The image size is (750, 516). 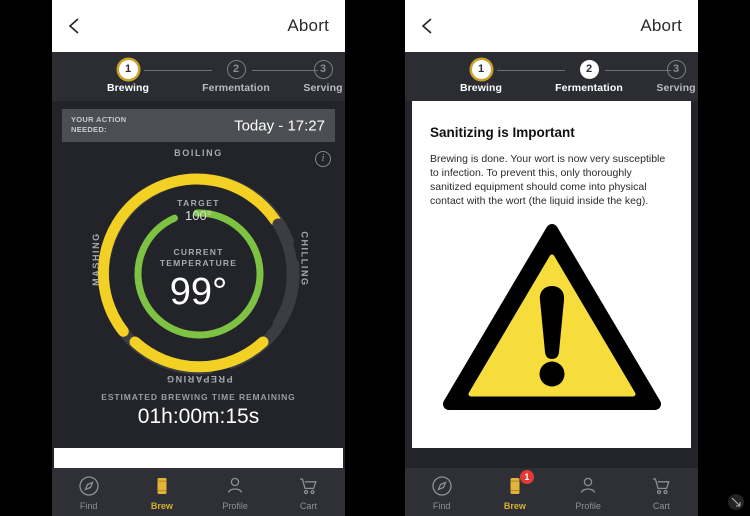 I want to click on target-label: TARGET, so click(x=198, y=203).